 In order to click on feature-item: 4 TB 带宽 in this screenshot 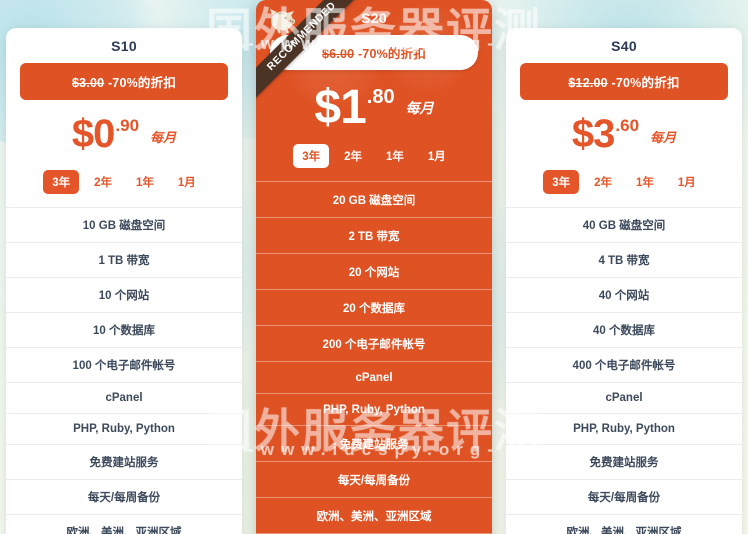, I will do `click(624, 259)`.